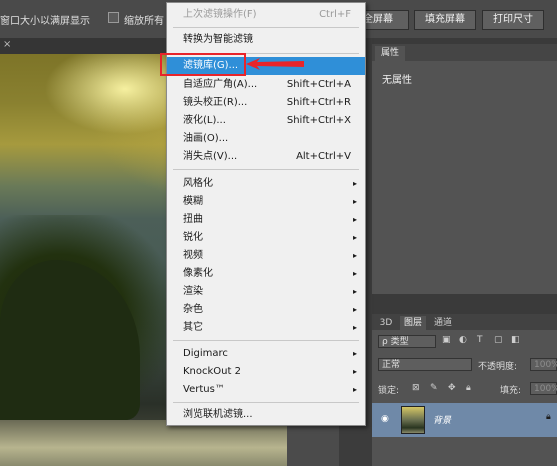 The image size is (557, 466). What do you see at coordinates (275, 64) in the screenshot?
I see `annotation-arrow-icon` at bounding box center [275, 64].